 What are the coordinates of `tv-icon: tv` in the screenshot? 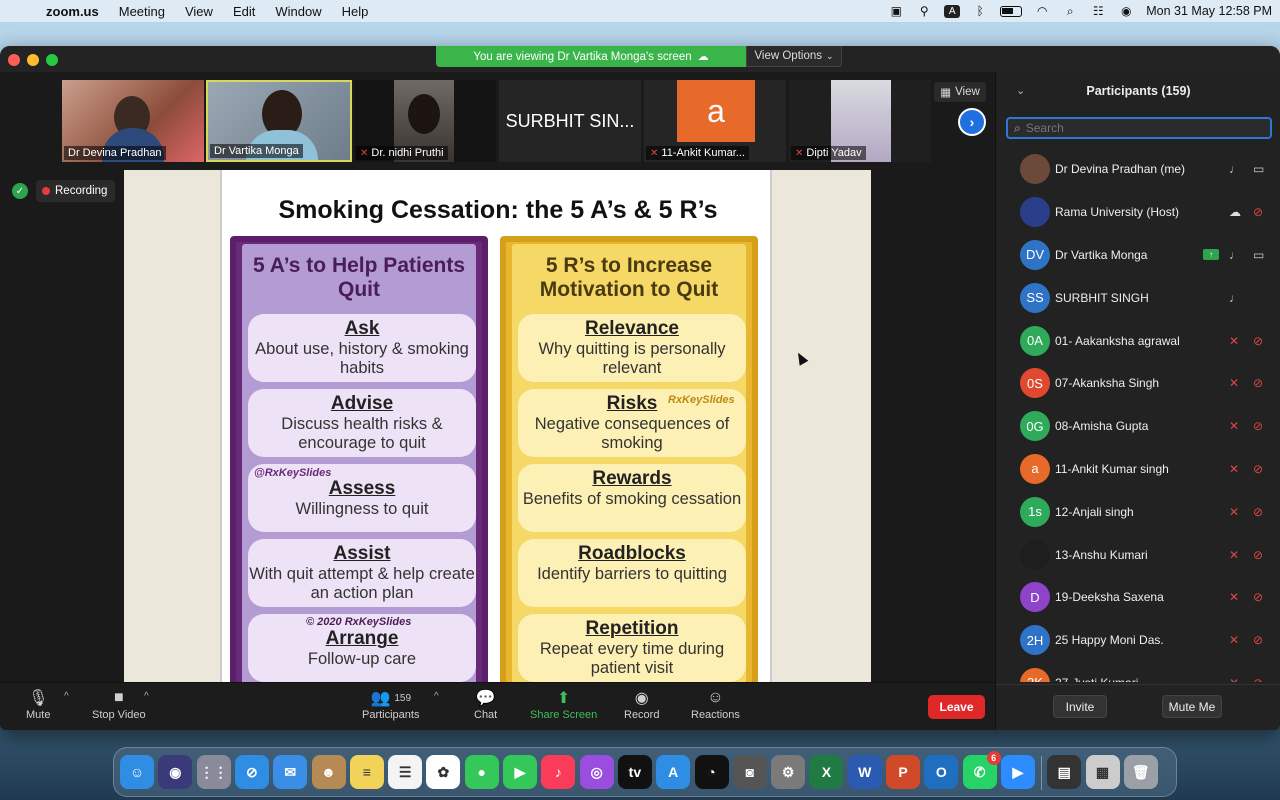 It's located at (634, 772).